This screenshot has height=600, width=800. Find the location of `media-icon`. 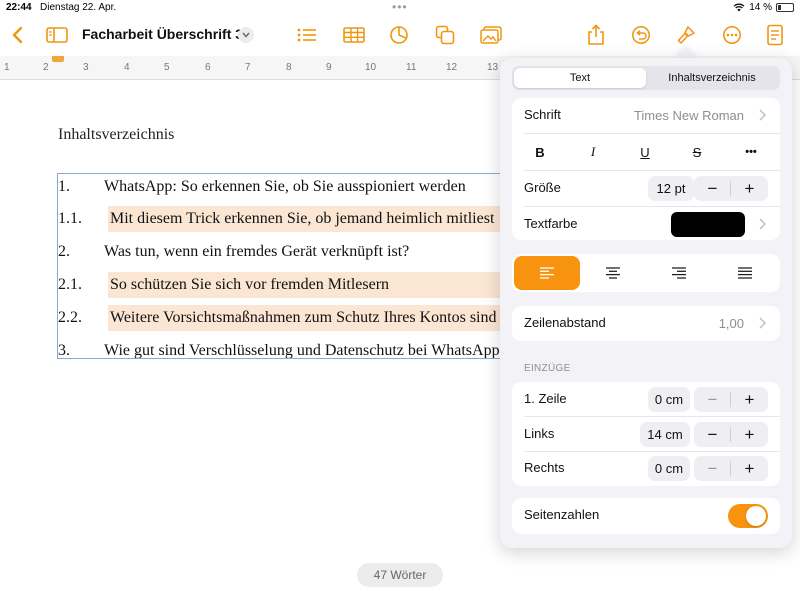

media-icon is located at coordinates (491, 35).